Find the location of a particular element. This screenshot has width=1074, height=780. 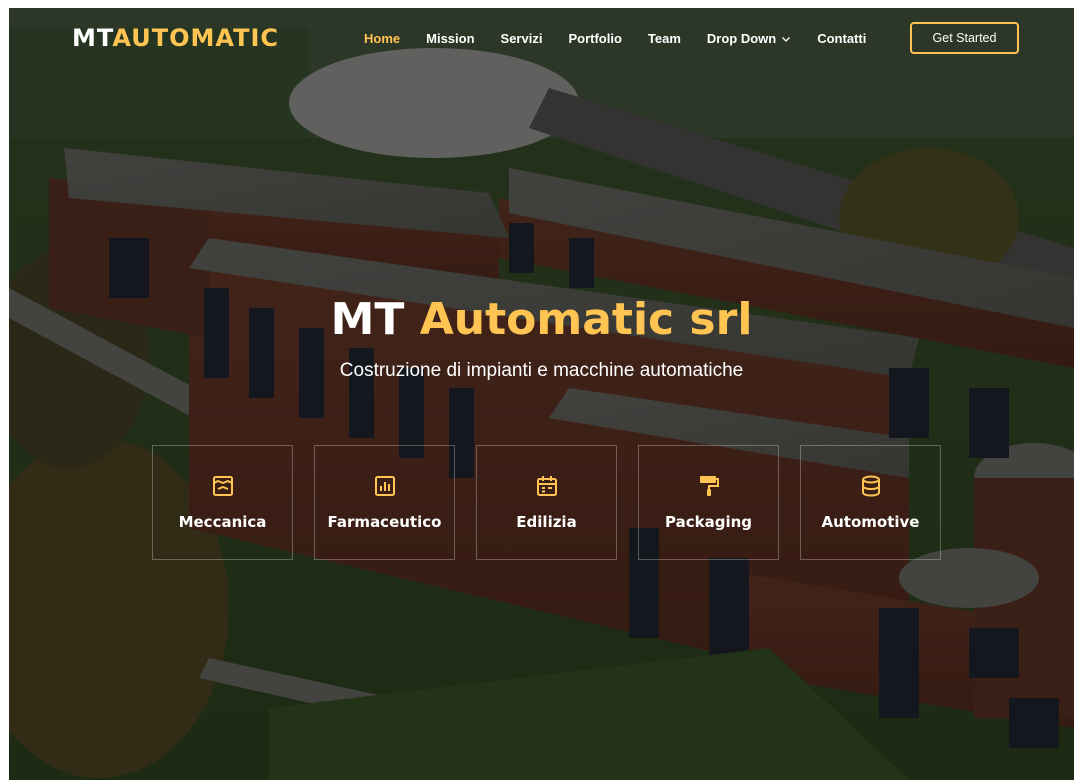

hero-title-mt: MT is located at coordinates (367, 319).